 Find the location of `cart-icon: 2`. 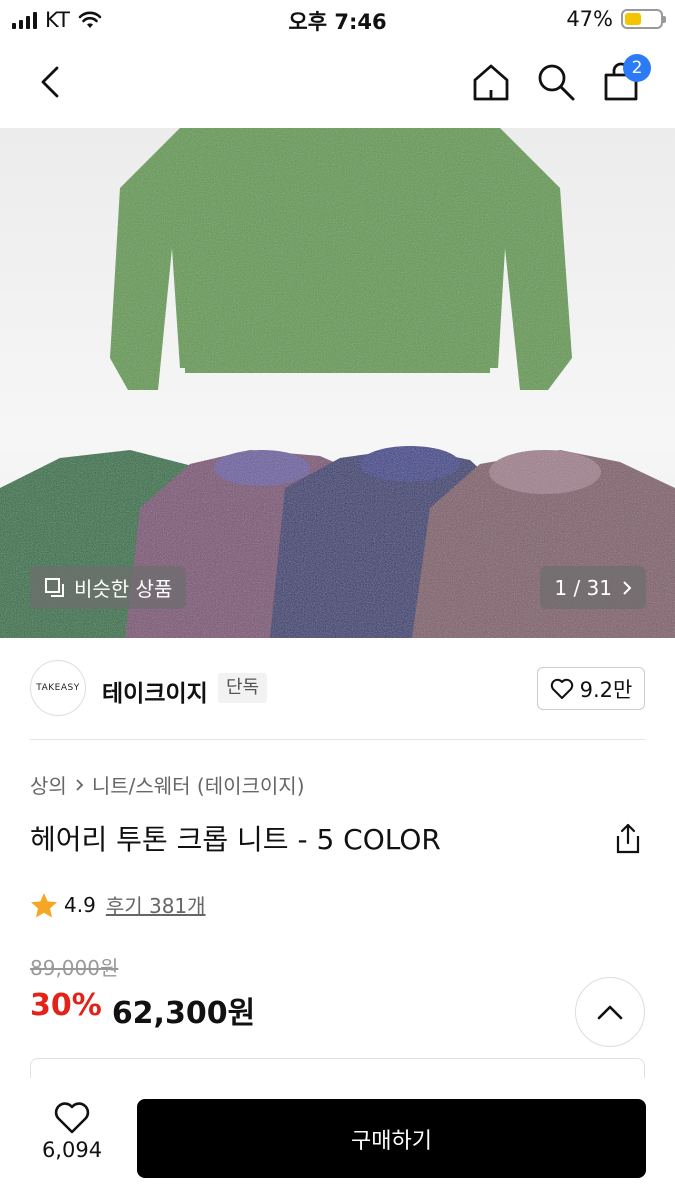

cart-icon: 2 is located at coordinates (625, 79).